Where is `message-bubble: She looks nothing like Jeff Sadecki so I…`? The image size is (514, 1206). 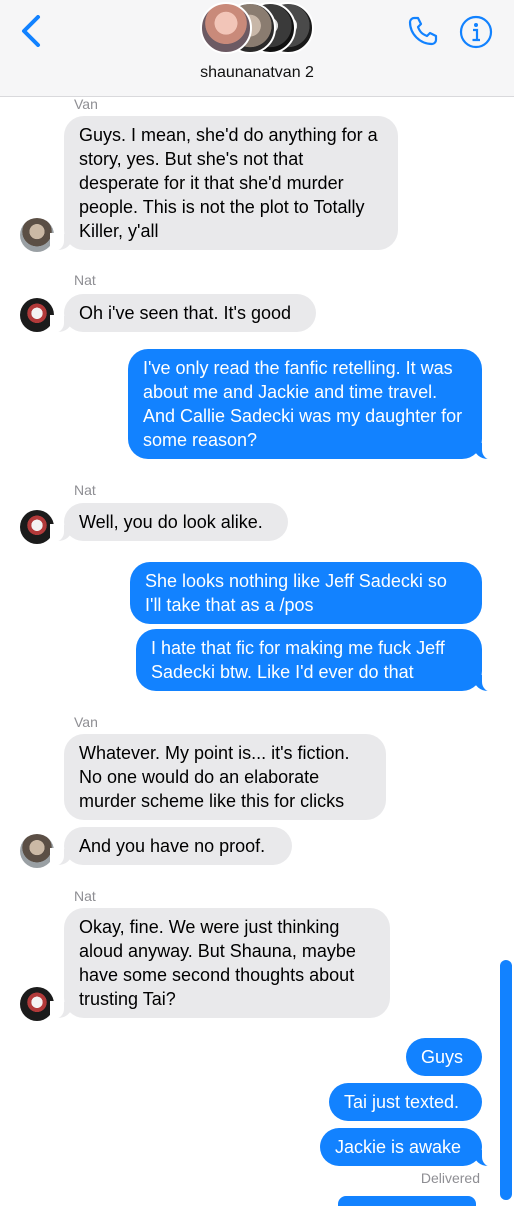 message-bubble: She looks nothing like Jeff Sadecki so I… is located at coordinates (306, 593).